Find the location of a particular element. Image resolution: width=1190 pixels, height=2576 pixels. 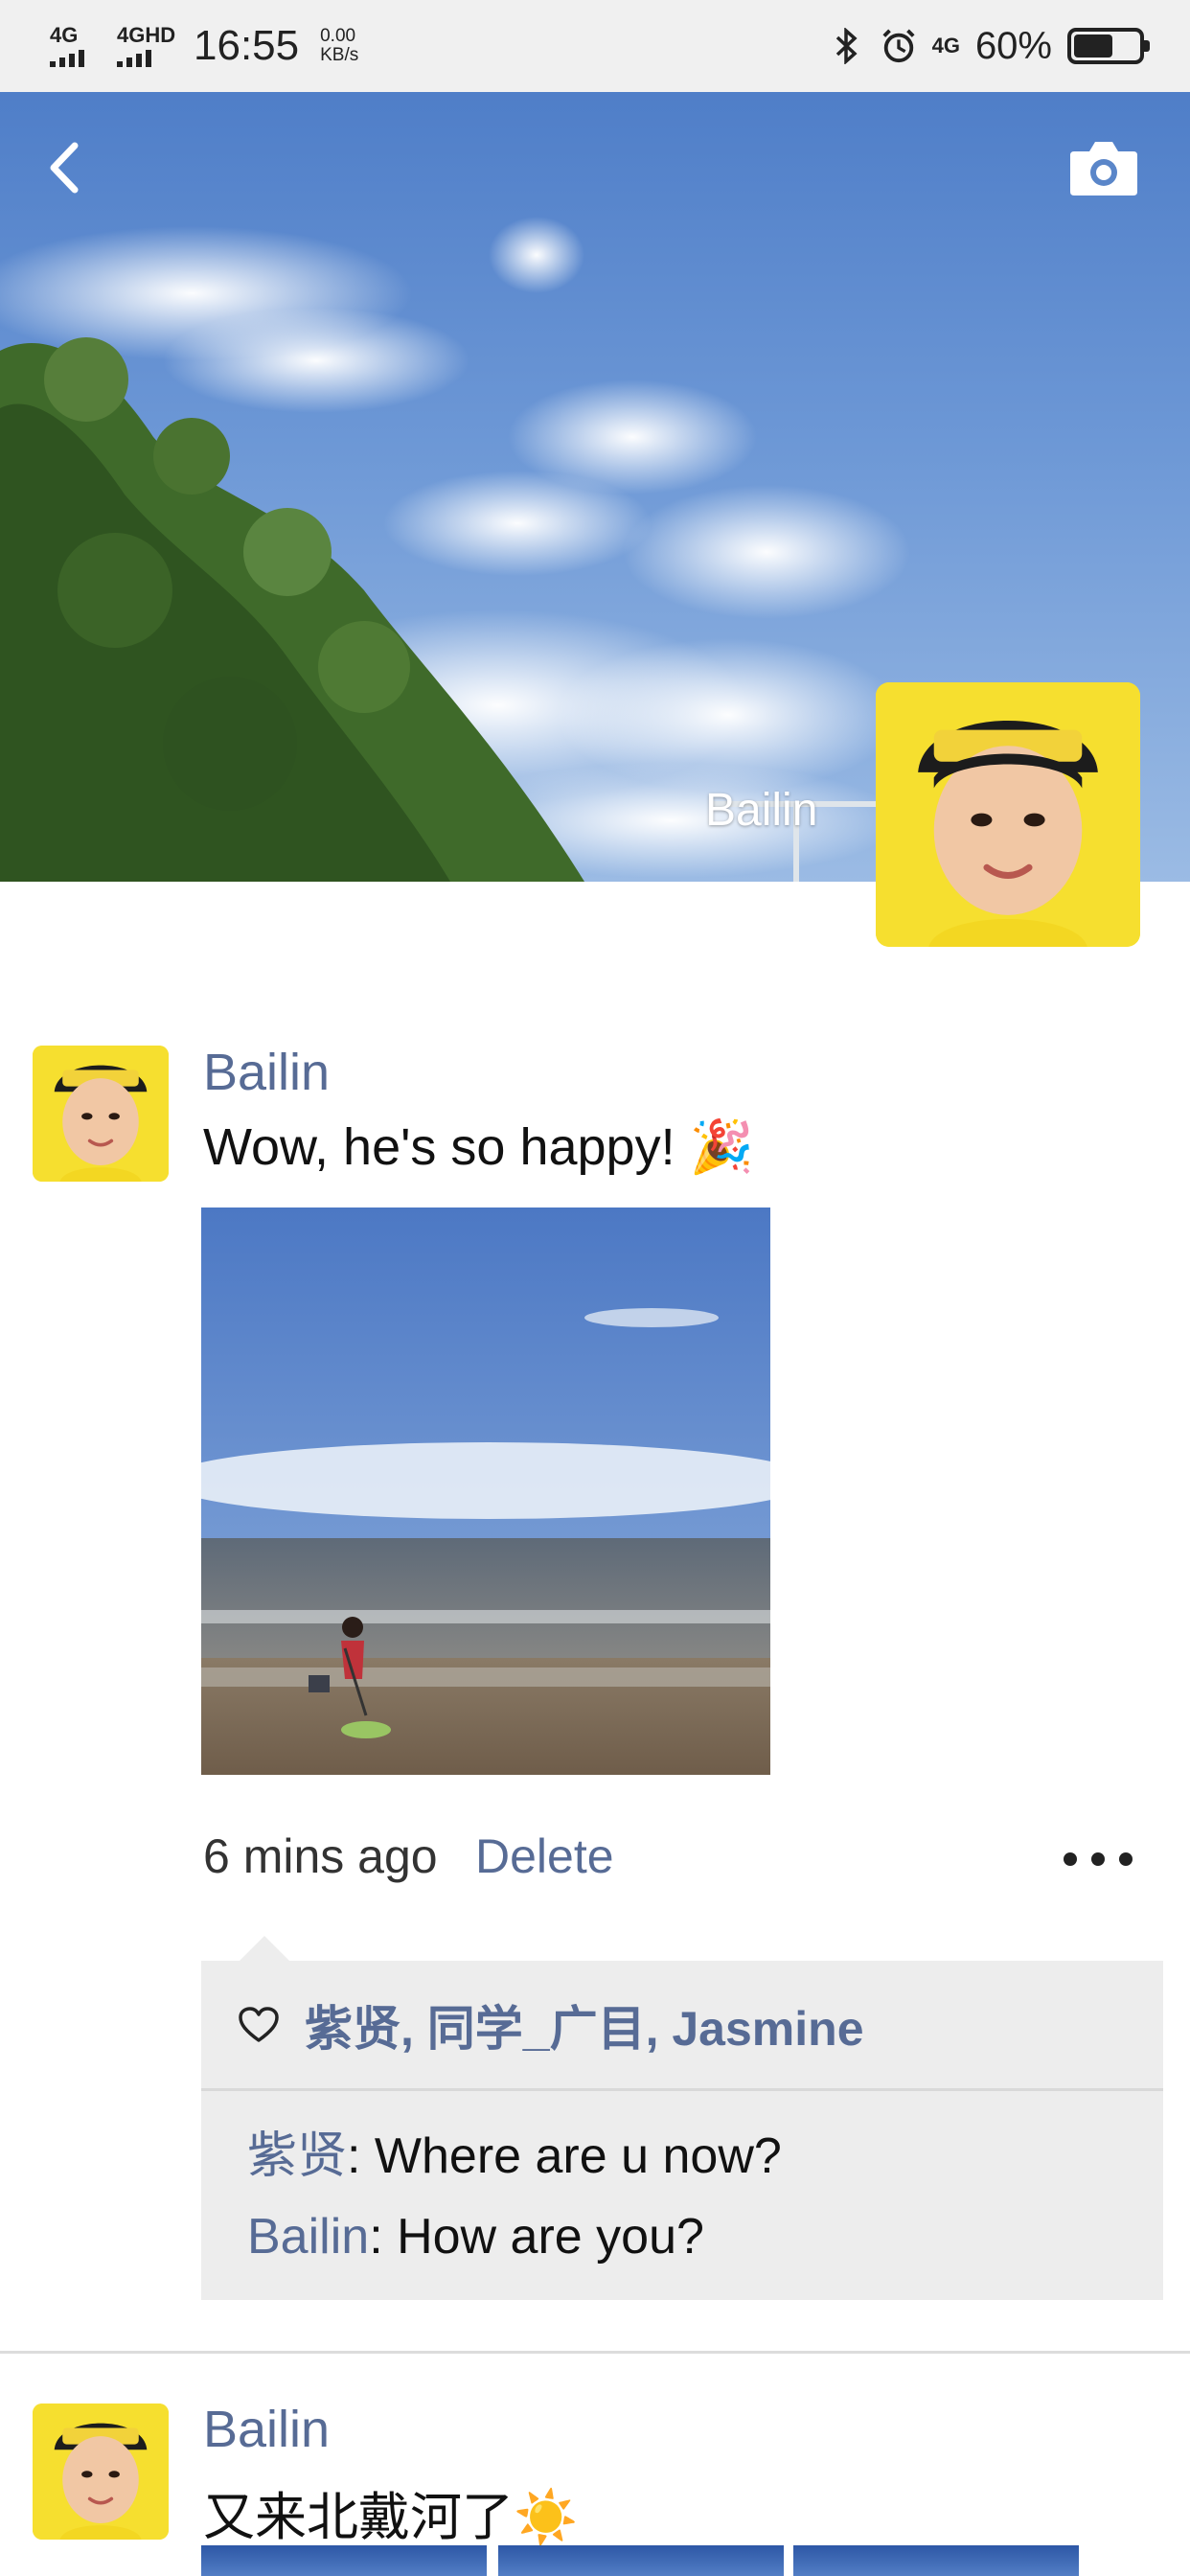

heart-icon is located at coordinates (261, 2025).